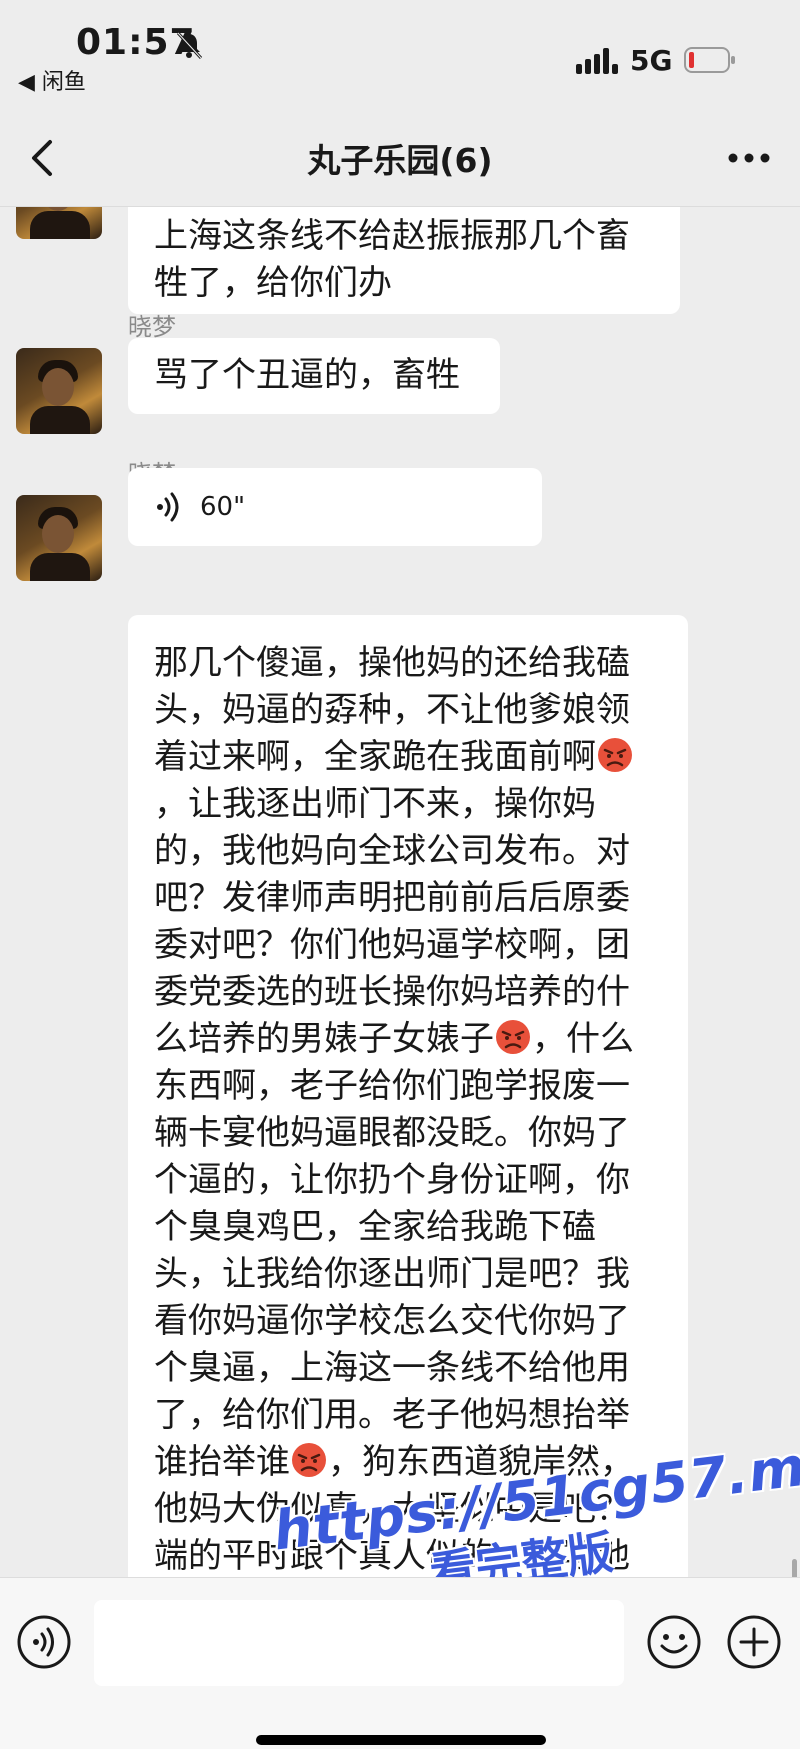 Image resolution: width=800 pixels, height=1749 pixels. I want to click on voice-wave-icon, so click(168, 507).